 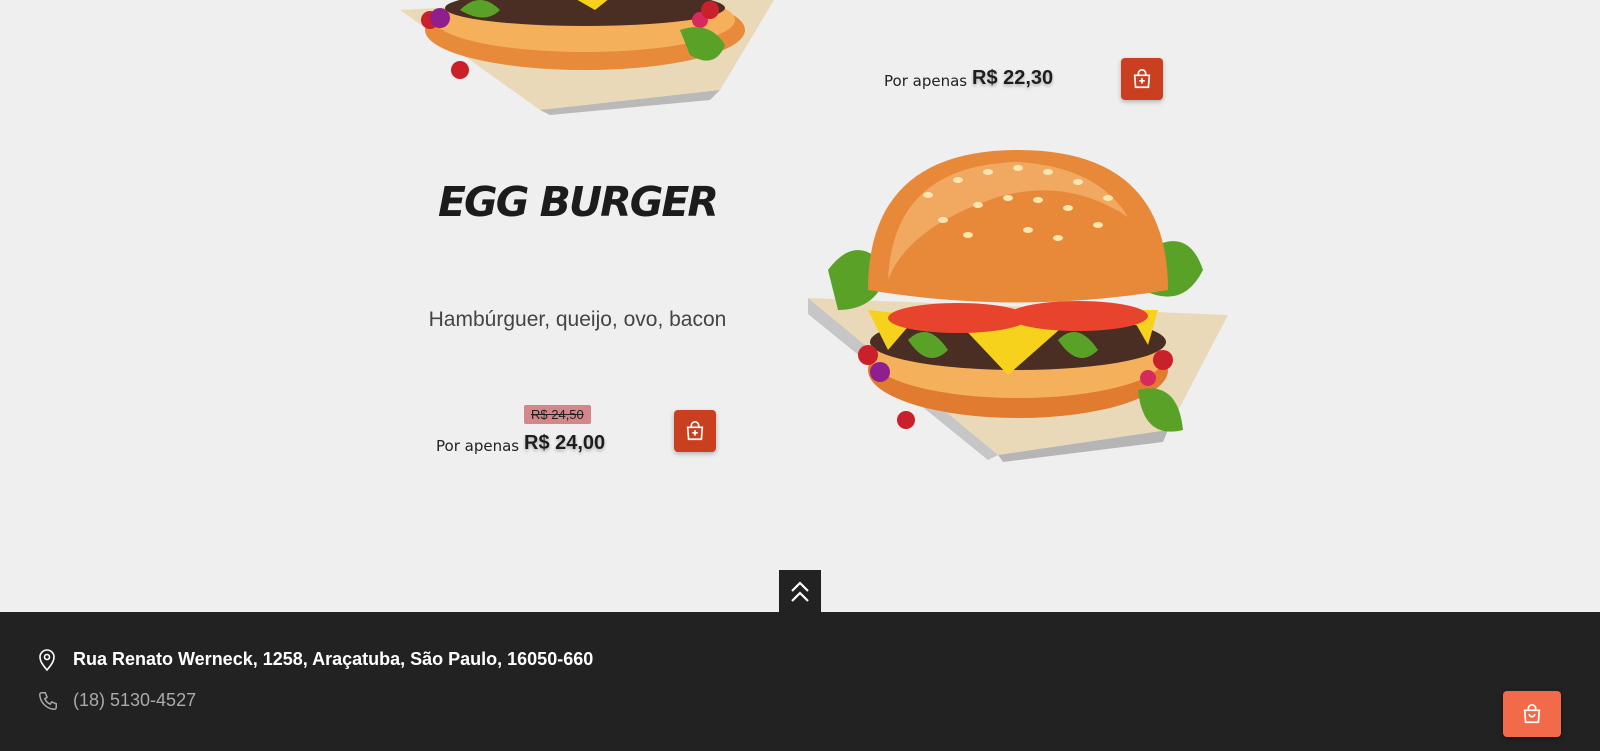 I want to click on phone-number: (18) 5130-4527, so click(x=135, y=700).